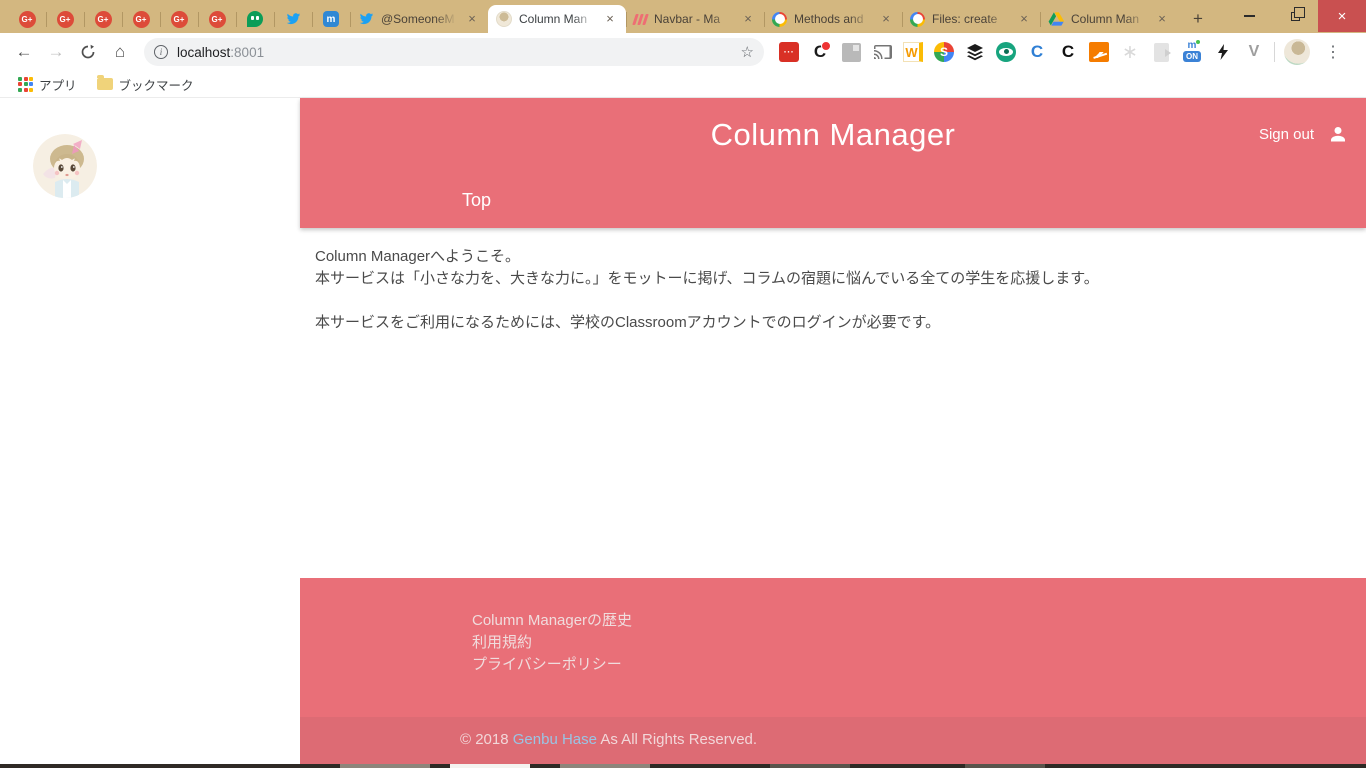 This screenshot has width=1366, height=768. Describe the element at coordinates (104, 82) in the screenshot. I see `folder-icon` at that location.